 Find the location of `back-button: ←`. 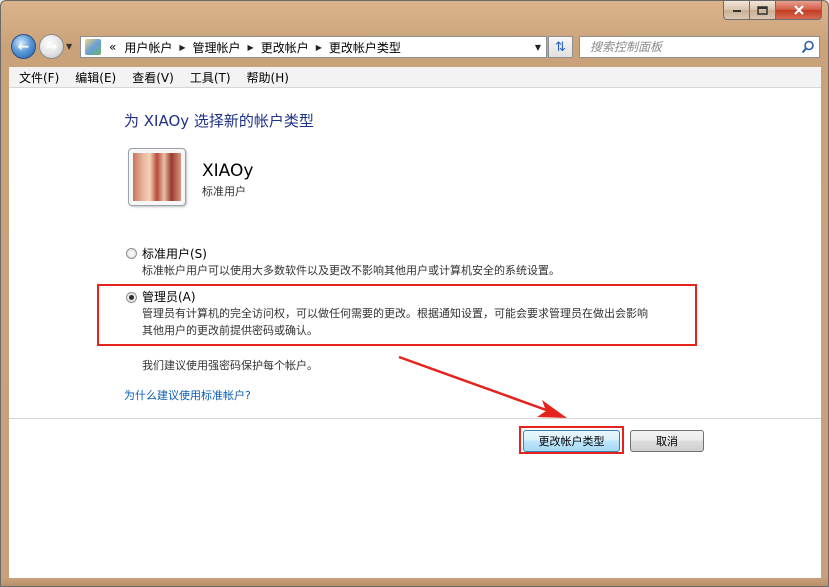

back-button: ← is located at coordinates (23, 46).